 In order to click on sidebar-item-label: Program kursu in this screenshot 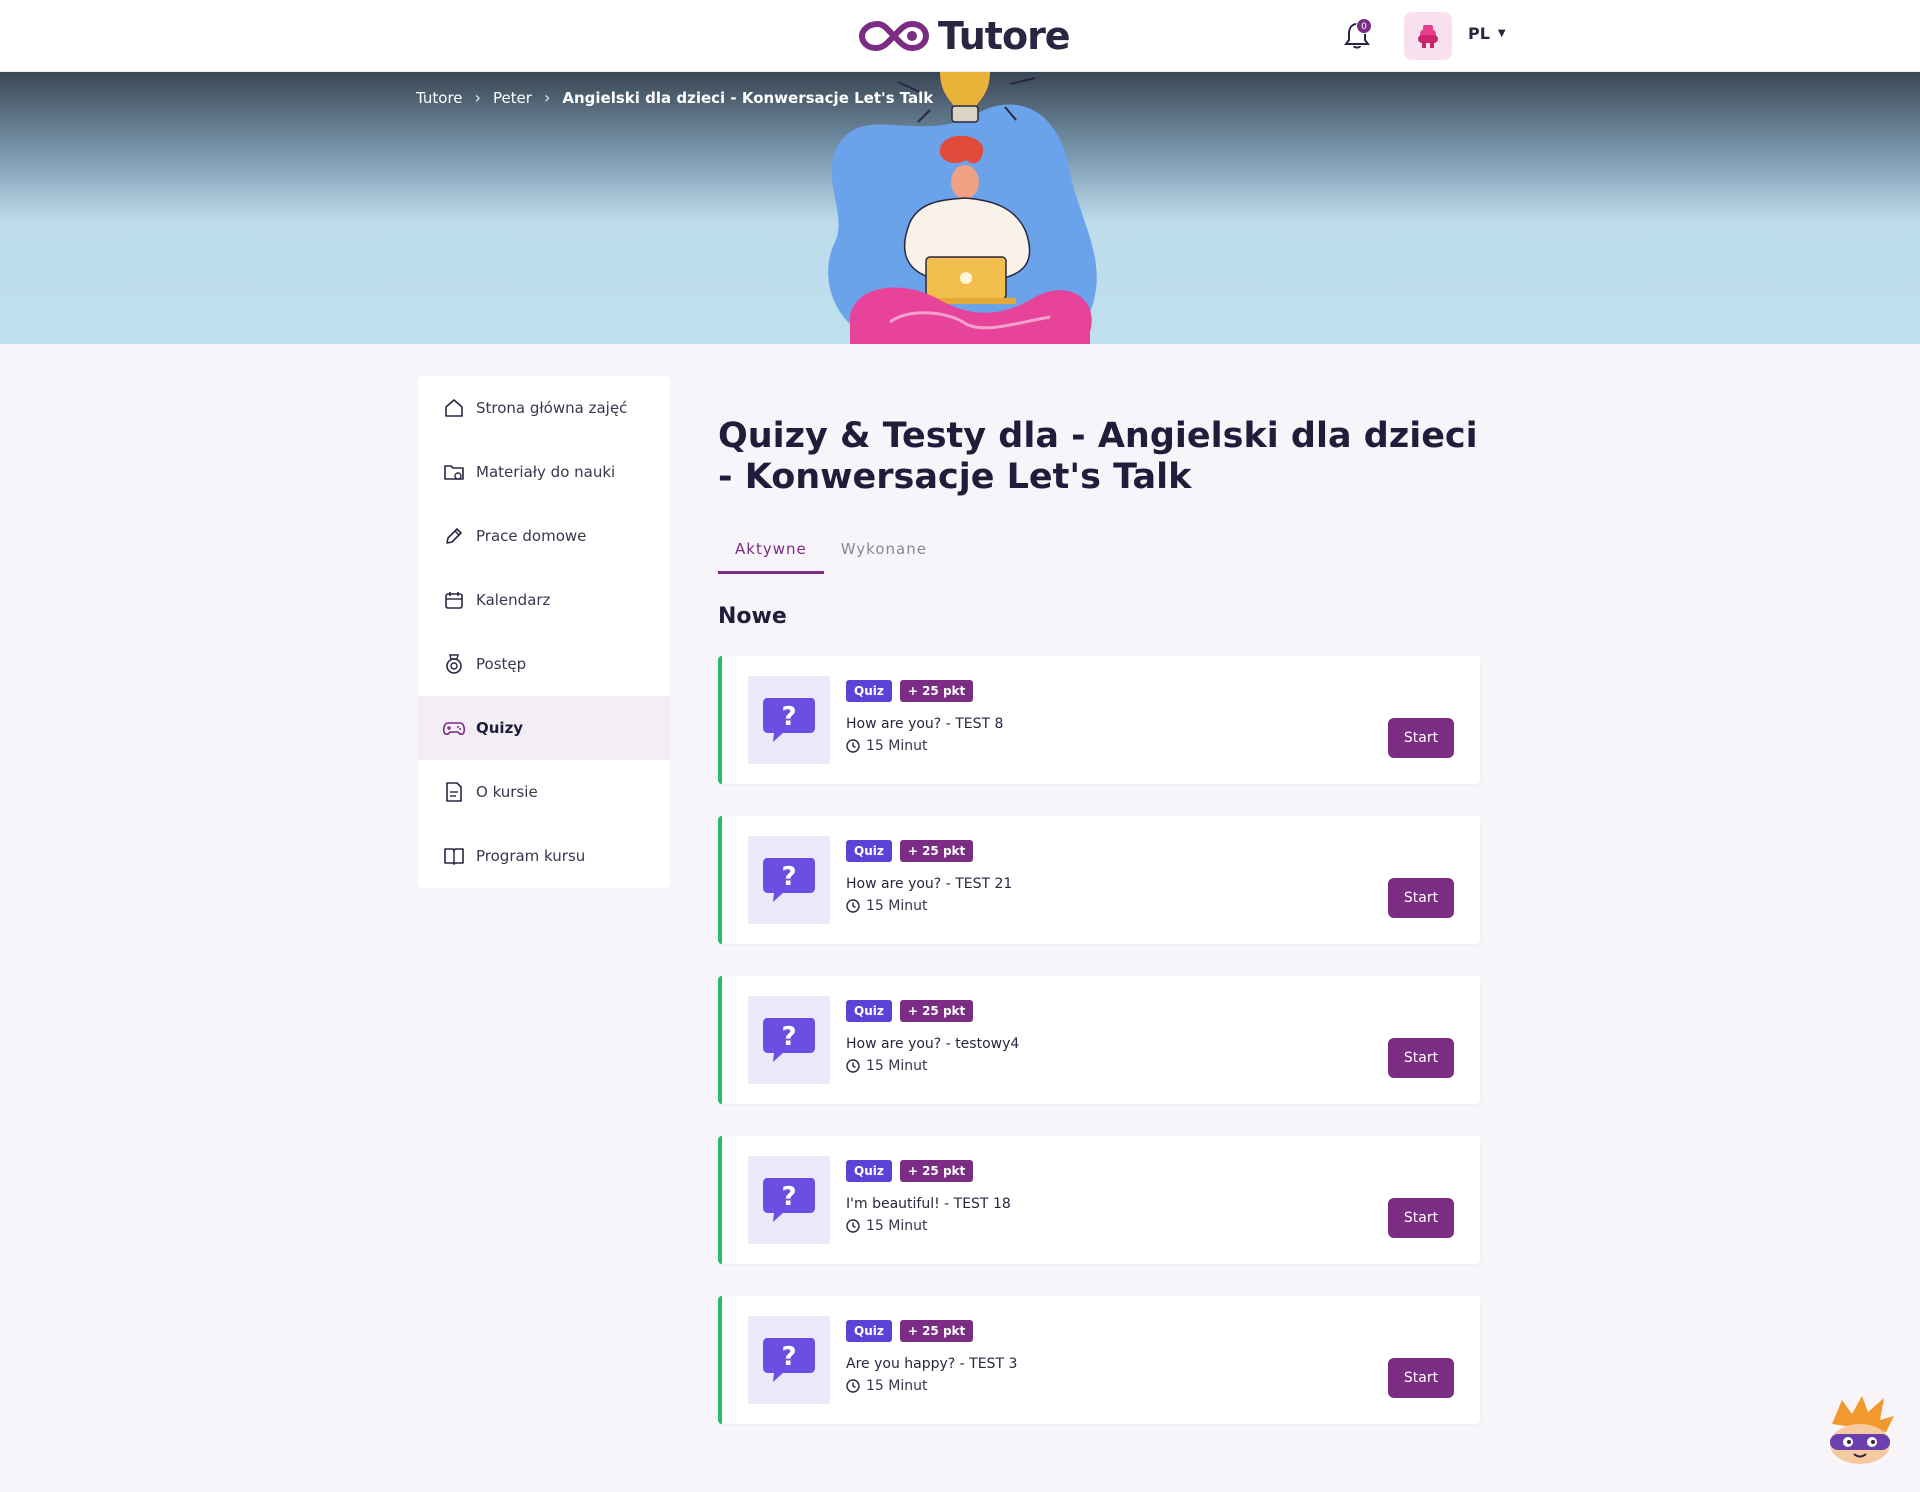, I will do `click(531, 856)`.